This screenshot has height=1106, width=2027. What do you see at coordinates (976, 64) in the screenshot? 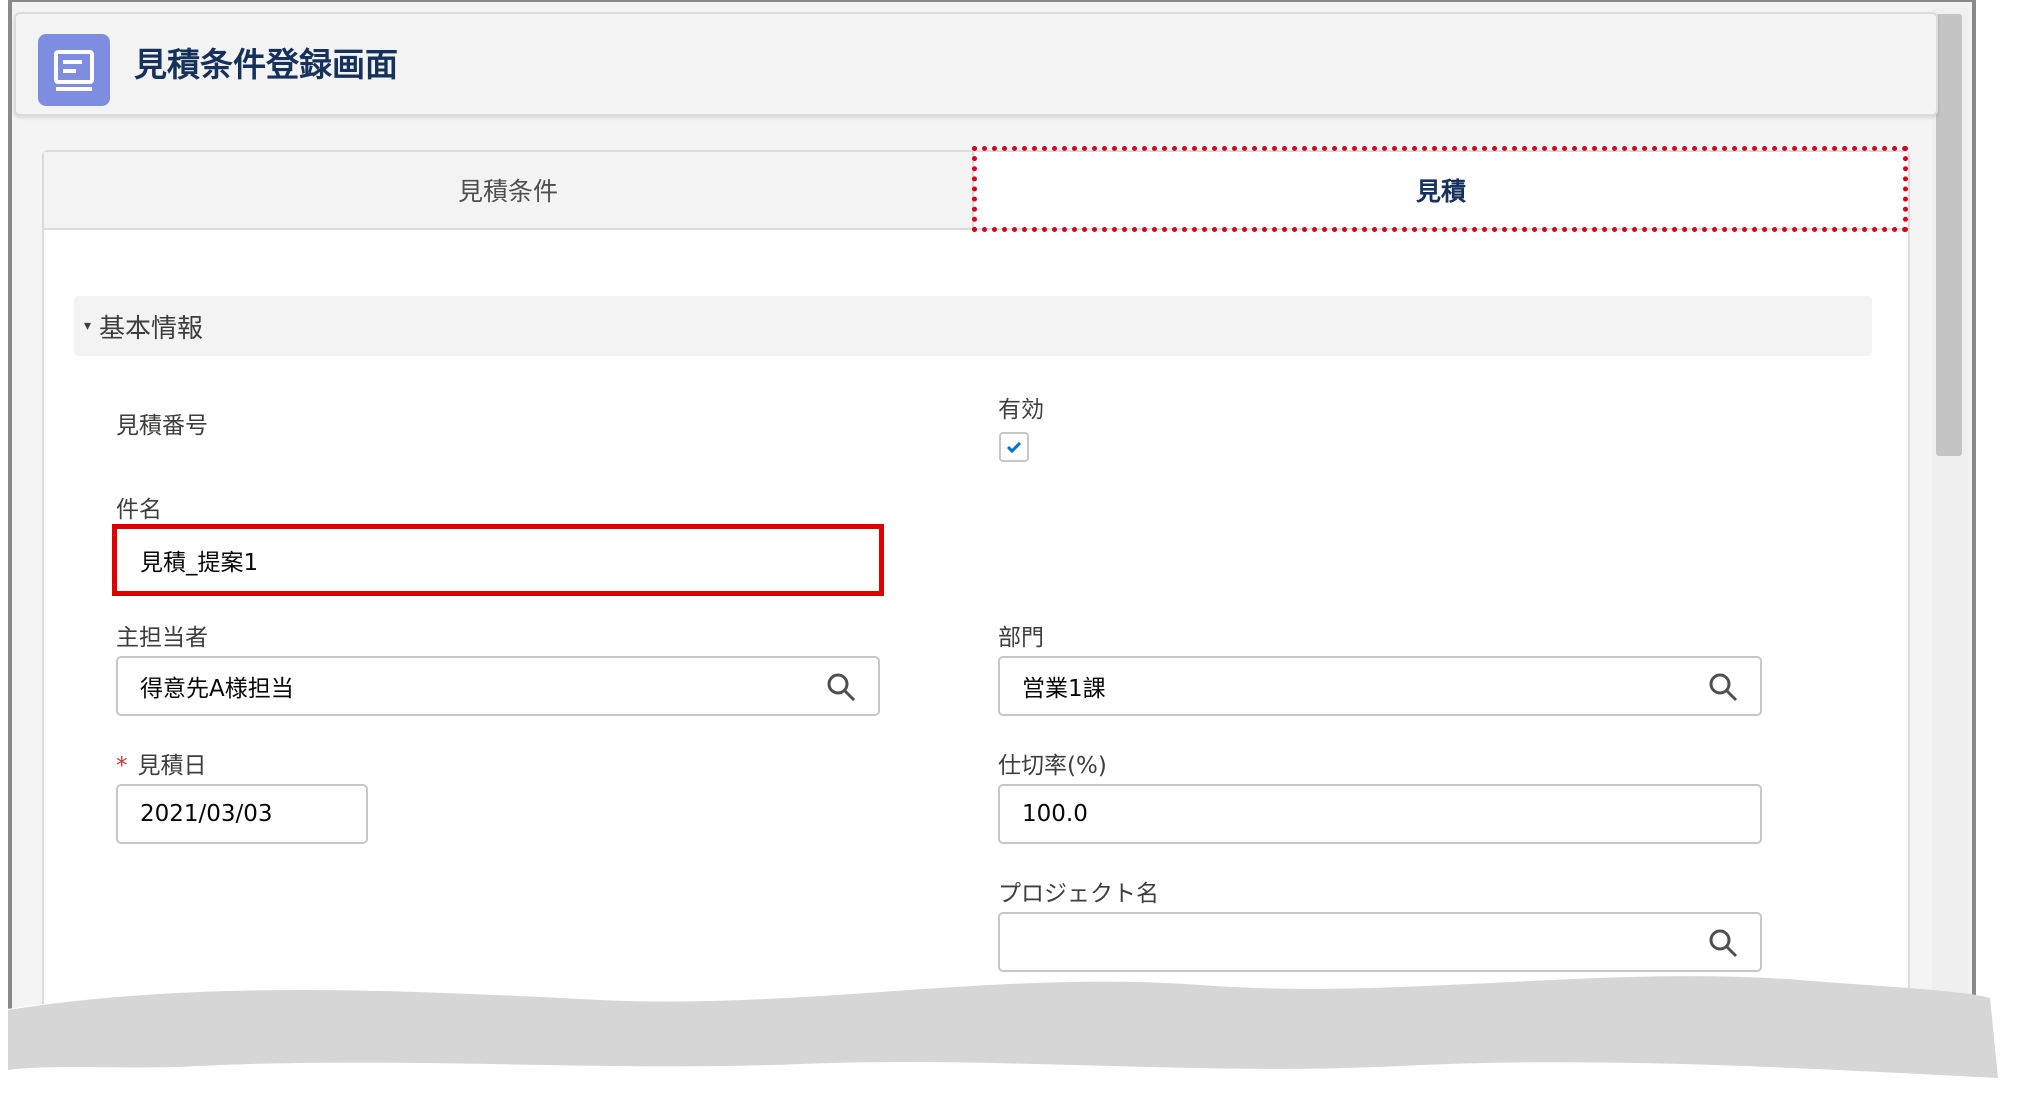
I see `page-header: 見積条件登録画面` at bounding box center [976, 64].